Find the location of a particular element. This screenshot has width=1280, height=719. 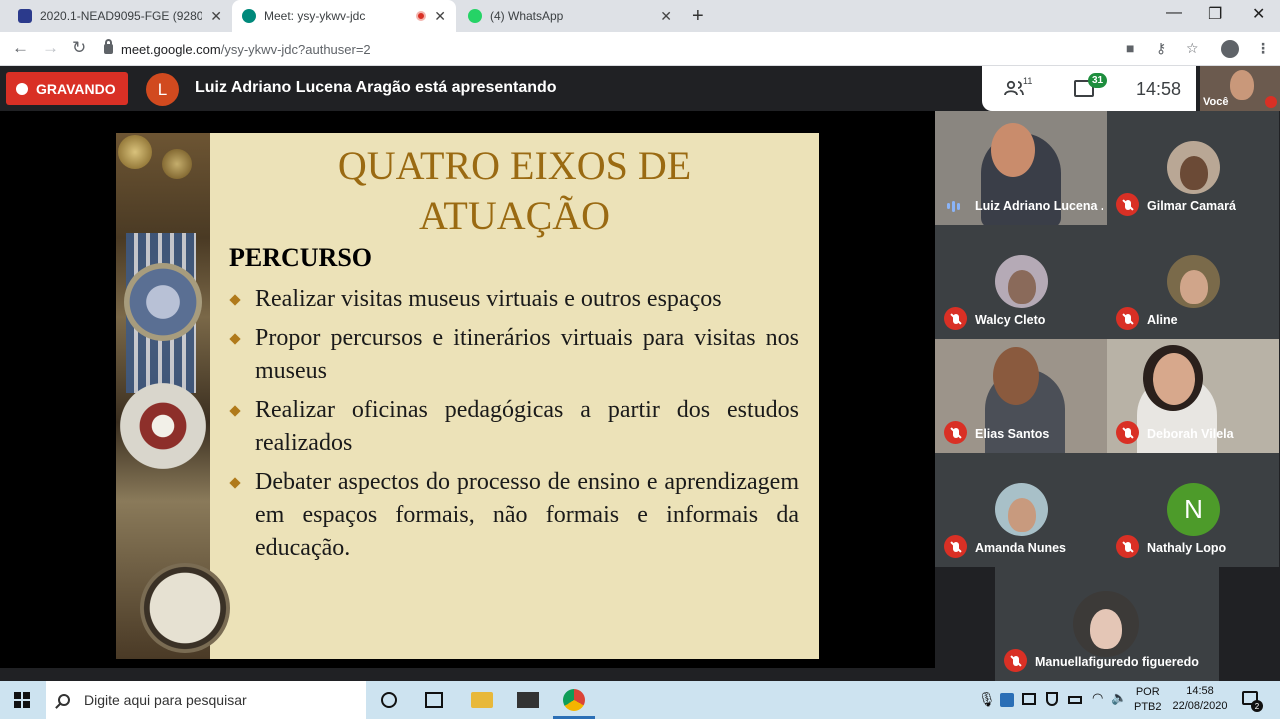

file-explorer-icon is located at coordinates (482, 700).